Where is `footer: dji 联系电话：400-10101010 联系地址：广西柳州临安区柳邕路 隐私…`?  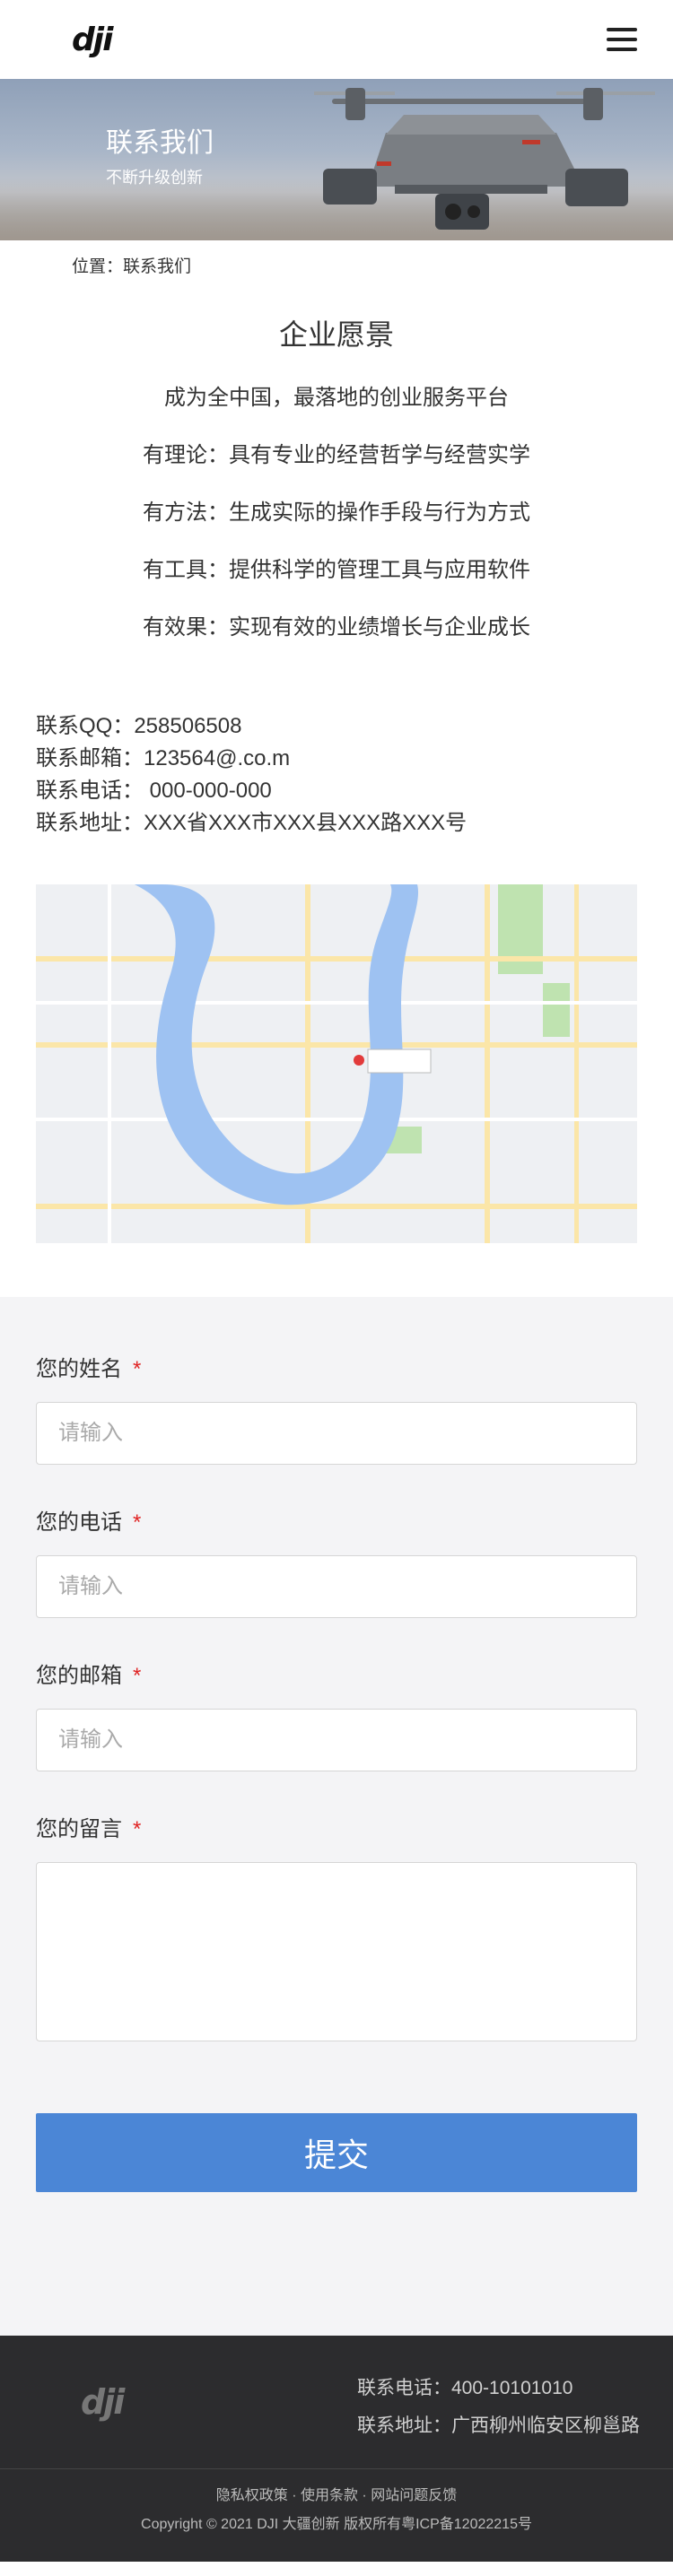
footer: dji 联系电话：400-10101010 联系地址：广西柳州临安区柳邕路 隐私… is located at coordinates (336, 2449).